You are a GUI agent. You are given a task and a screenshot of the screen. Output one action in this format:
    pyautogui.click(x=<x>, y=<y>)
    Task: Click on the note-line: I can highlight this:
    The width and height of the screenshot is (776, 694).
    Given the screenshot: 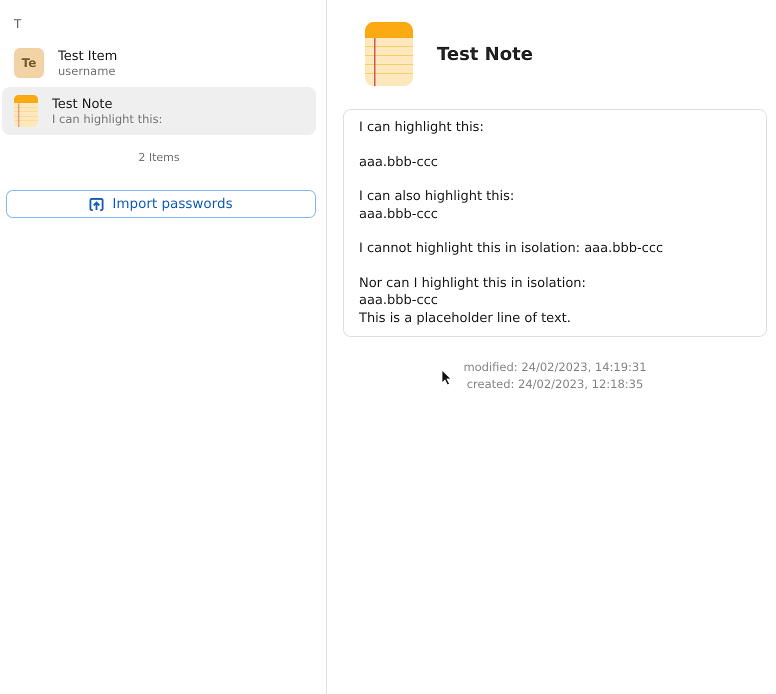 What is the action you would take?
    pyautogui.click(x=422, y=127)
    